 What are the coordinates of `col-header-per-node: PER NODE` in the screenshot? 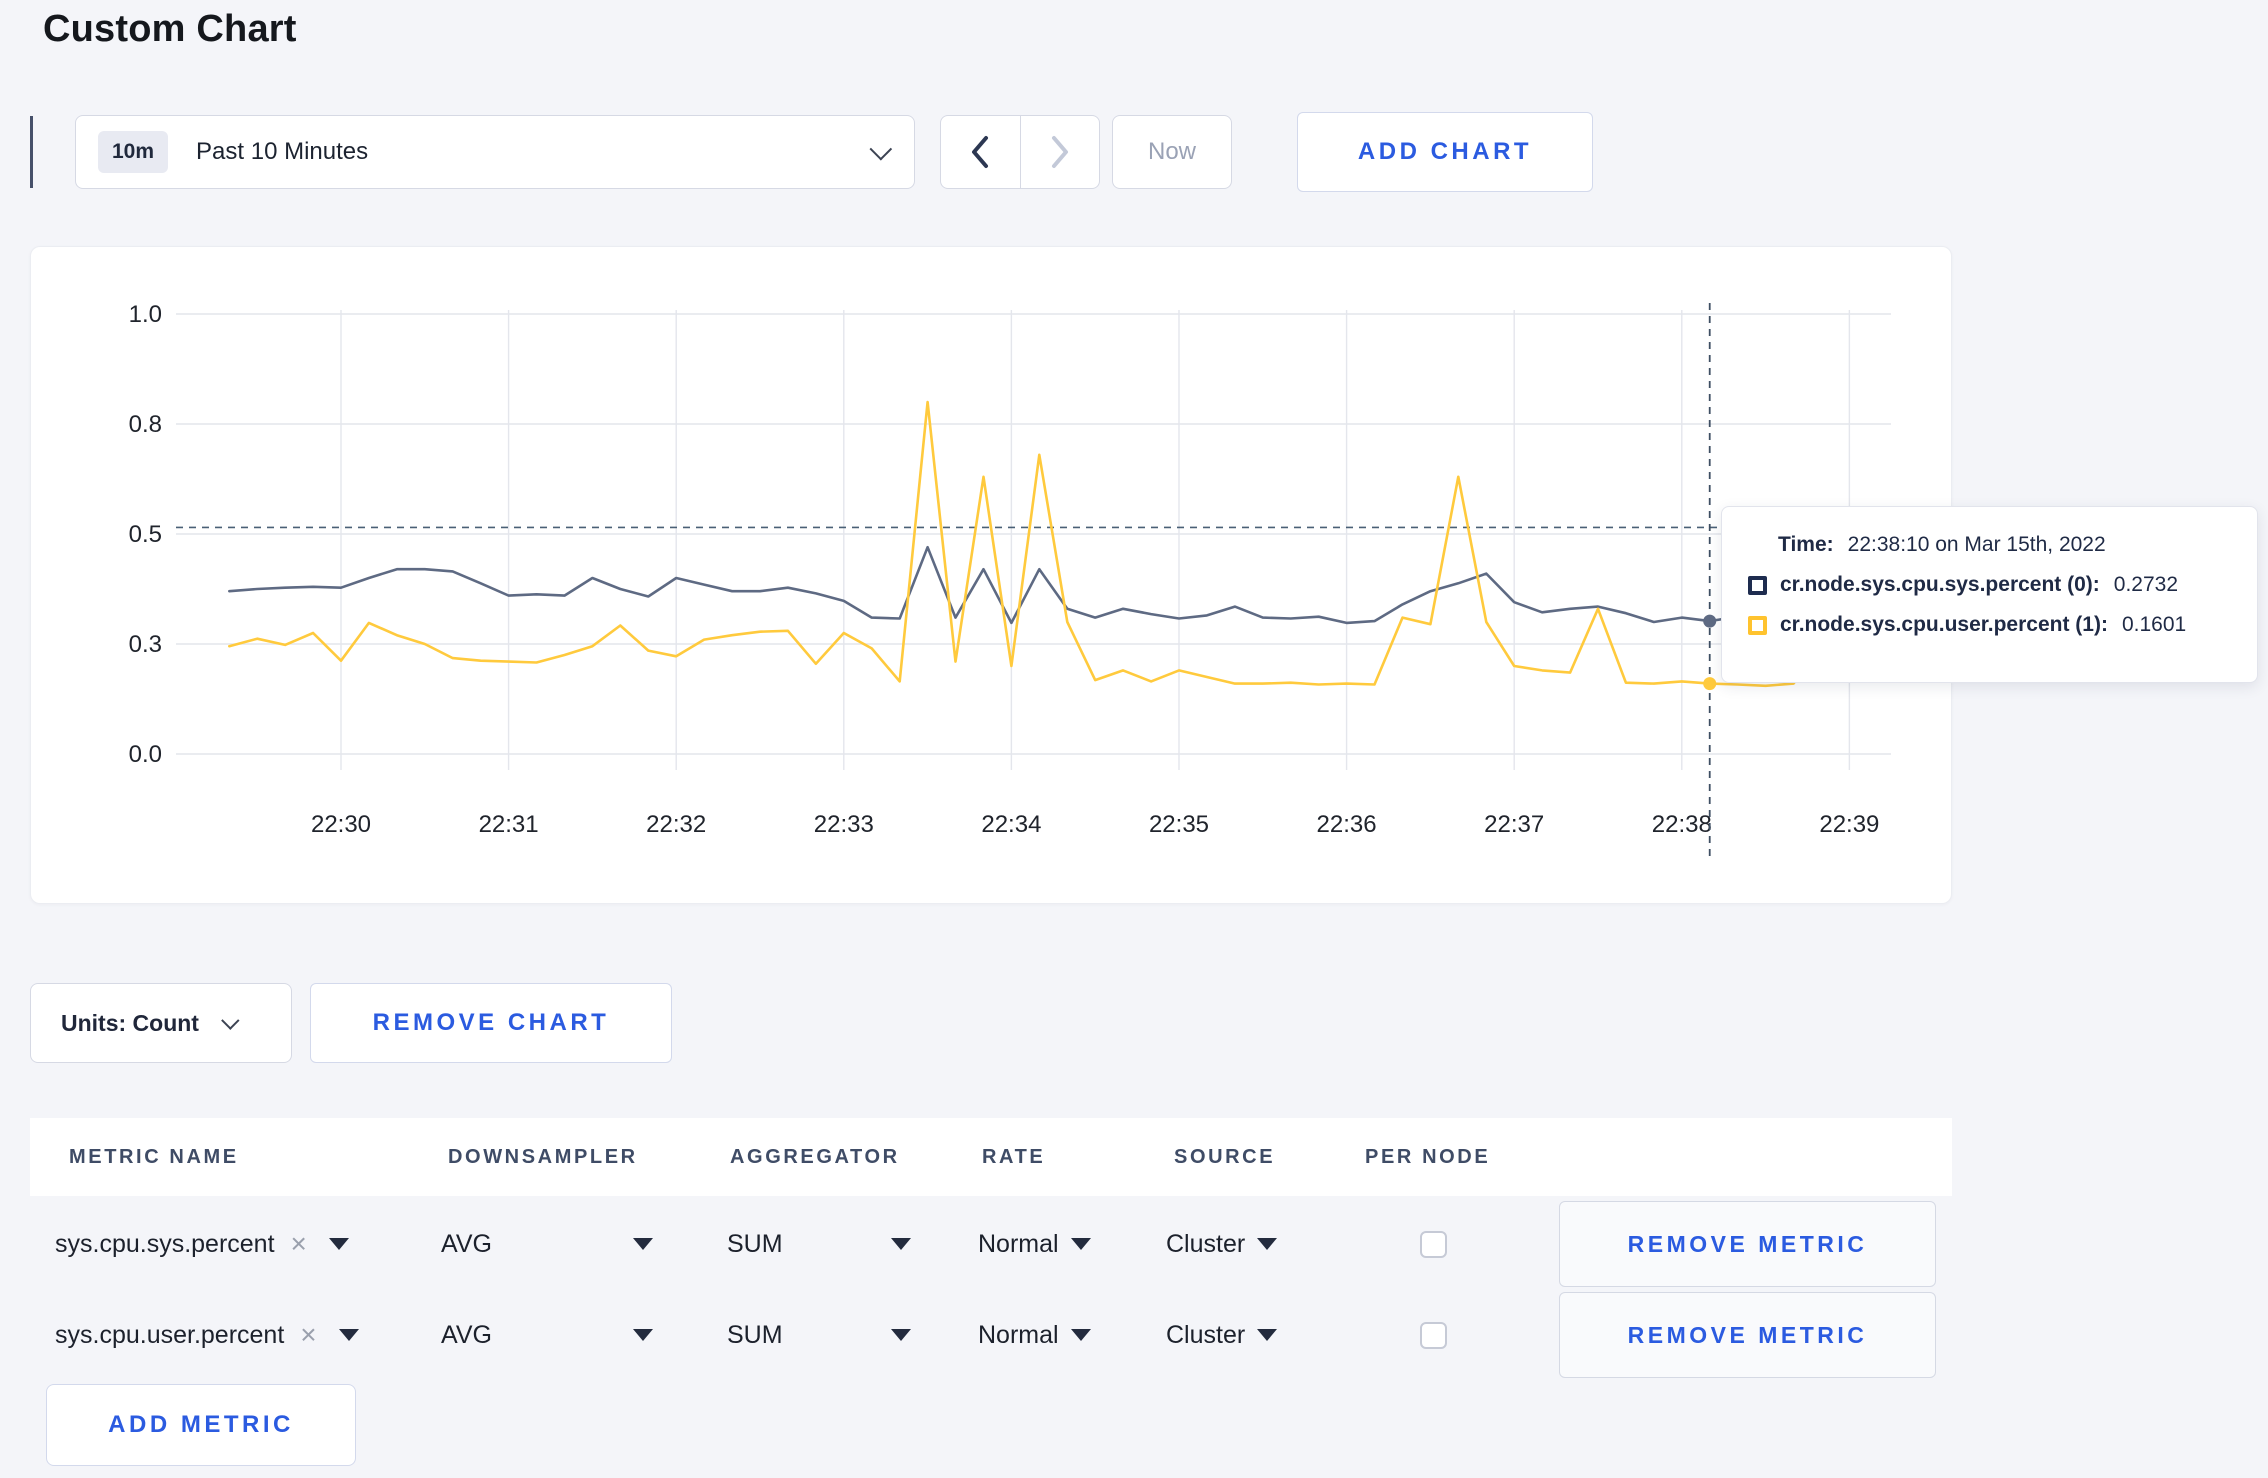 It's located at (1428, 1157).